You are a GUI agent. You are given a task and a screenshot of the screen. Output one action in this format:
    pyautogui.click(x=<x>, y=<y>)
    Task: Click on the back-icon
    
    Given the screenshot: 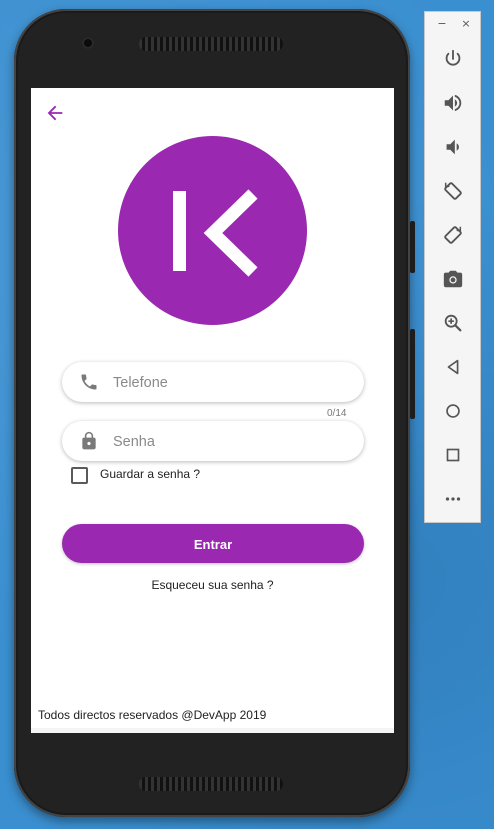 What is the action you would take?
    pyautogui.click(x=453, y=367)
    